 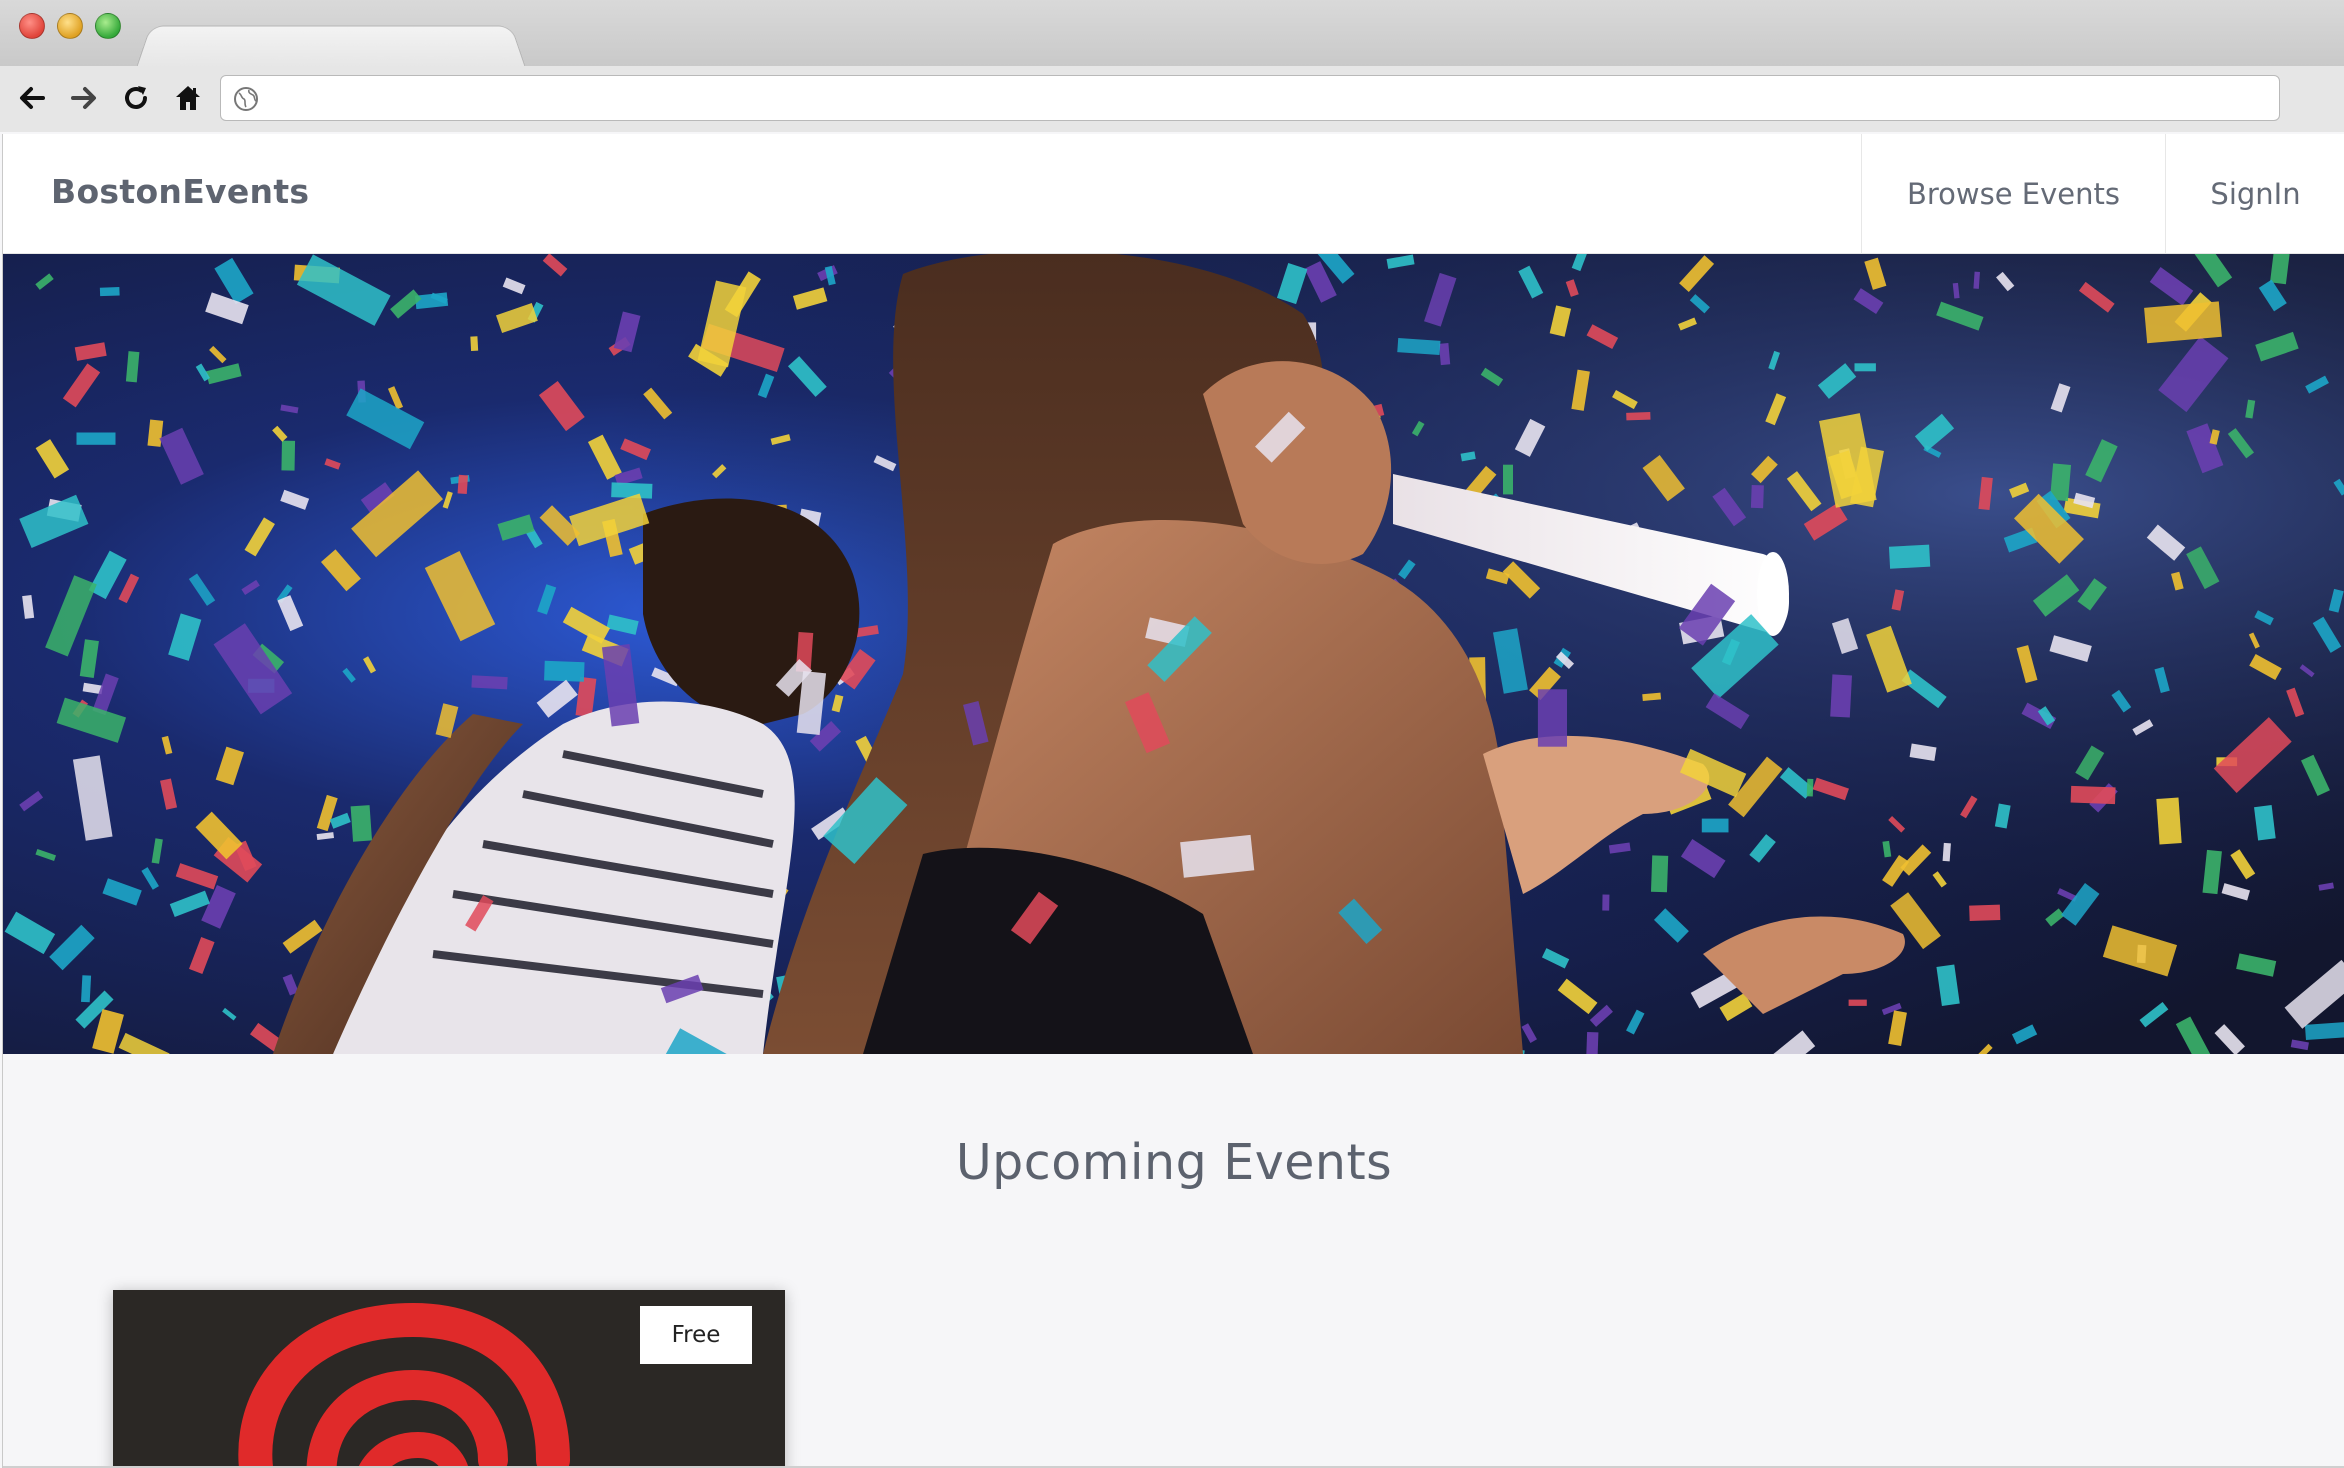 What do you see at coordinates (70, 26) in the screenshot?
I see `minimize-window-button` at bounding box center [70, 26].